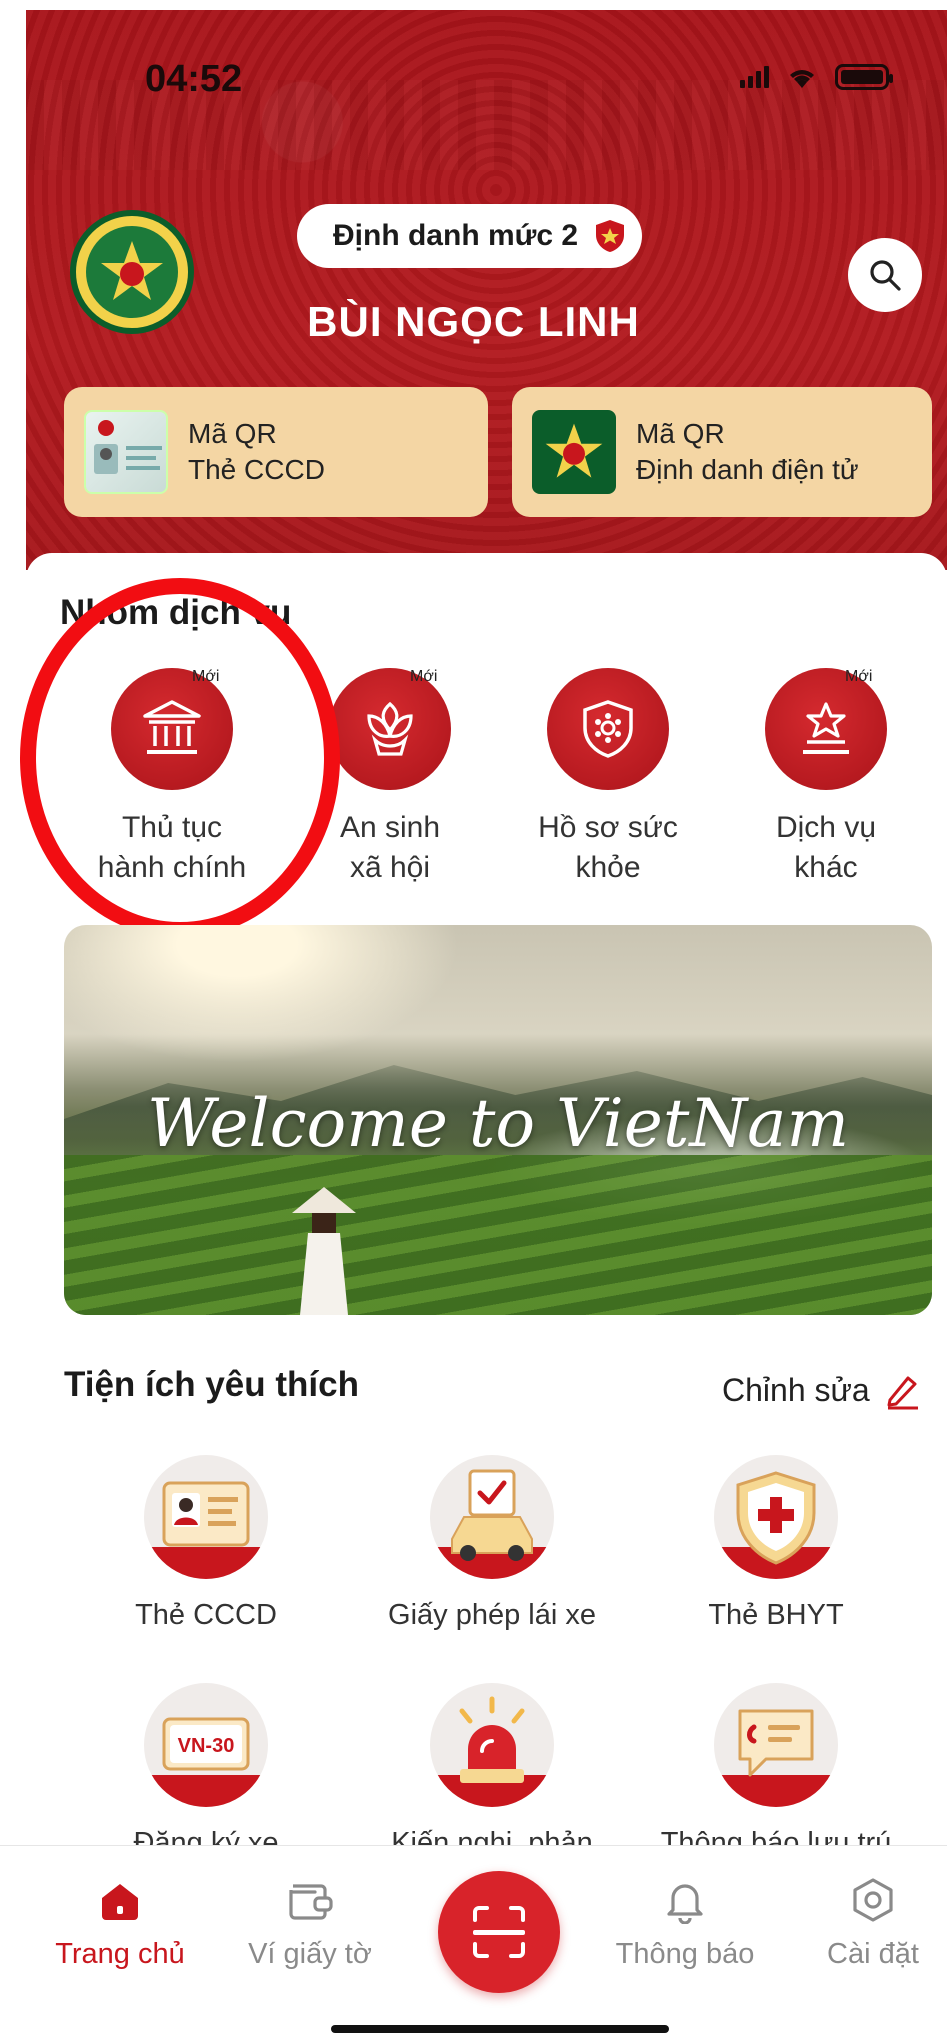 The height and width of the screenshot is (2033, 947). What do you see at coordinates (180, 758) in the screenshot?
I see `highlight-circle-annotation` at bounding box center [180, 758].